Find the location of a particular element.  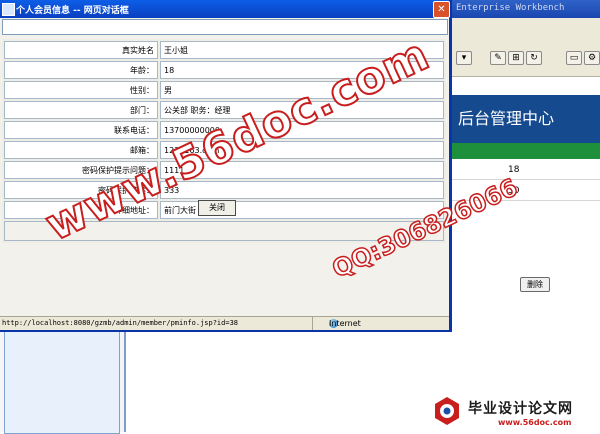

field-label: 联系电话： is located at coordinates (81, 130).